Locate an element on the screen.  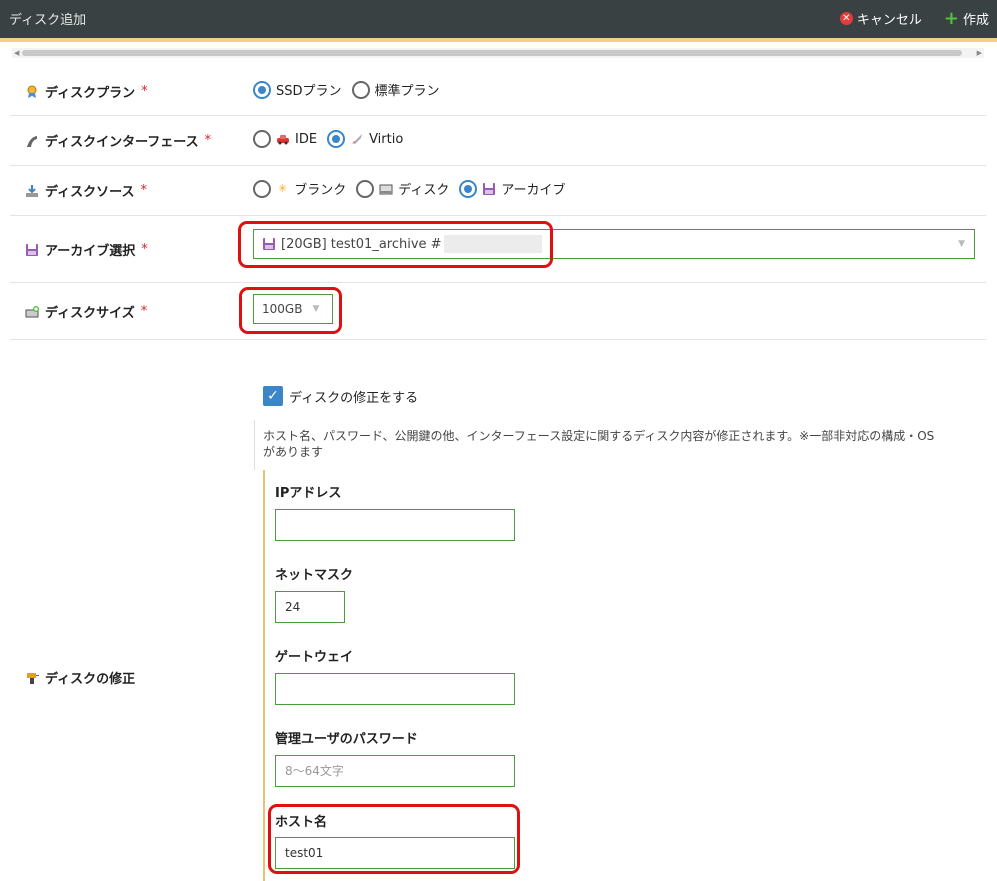
car-icon is located at coordinates (283, 140).